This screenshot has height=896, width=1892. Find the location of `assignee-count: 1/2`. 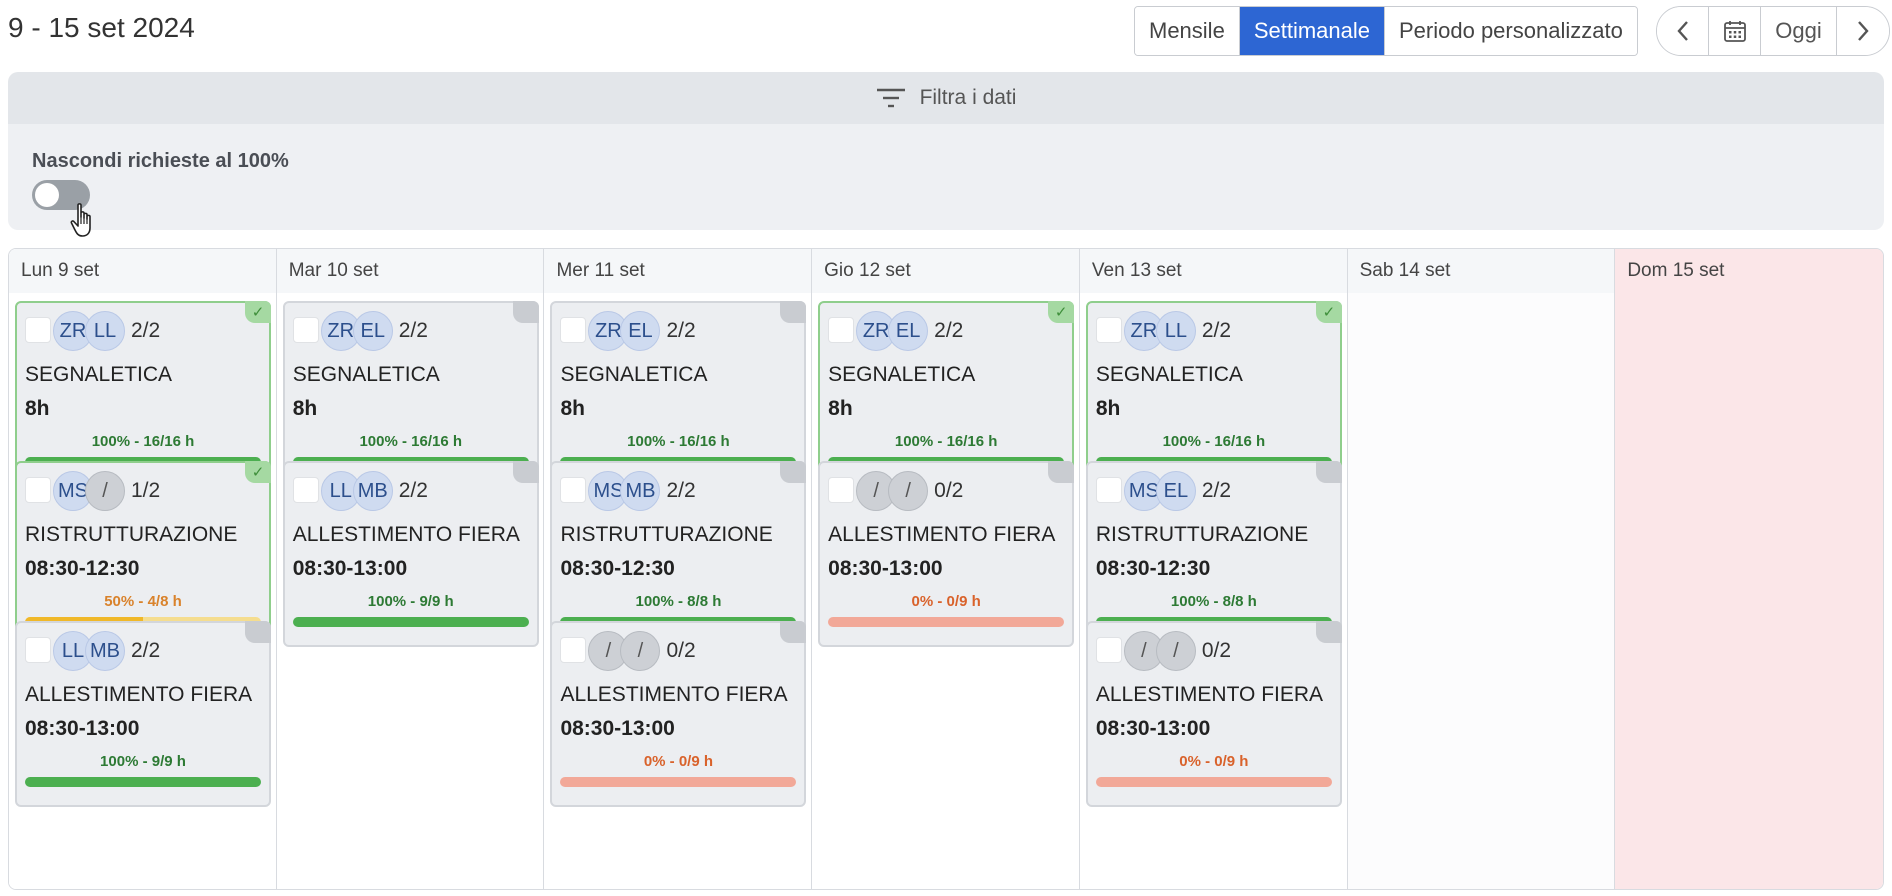

assignee-count: 1/2 is located at coordinates (146, 490).